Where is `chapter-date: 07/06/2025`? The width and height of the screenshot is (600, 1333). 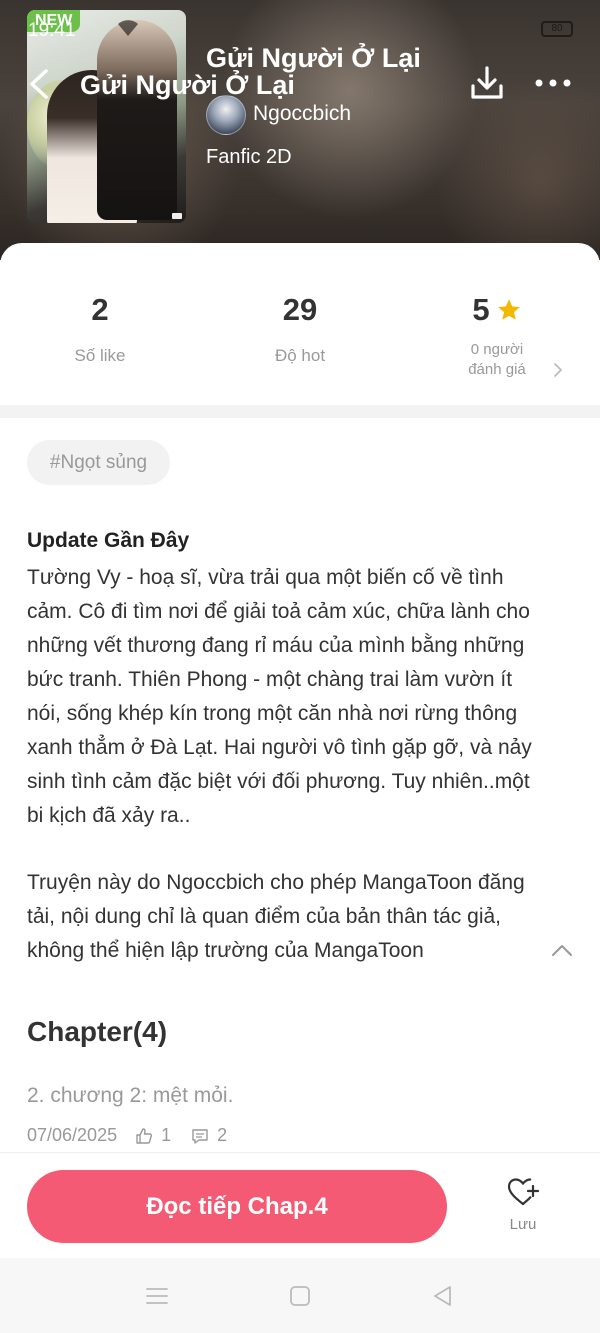 chapter-date: 07/06/2025 is located at coordinates (72, 1135).